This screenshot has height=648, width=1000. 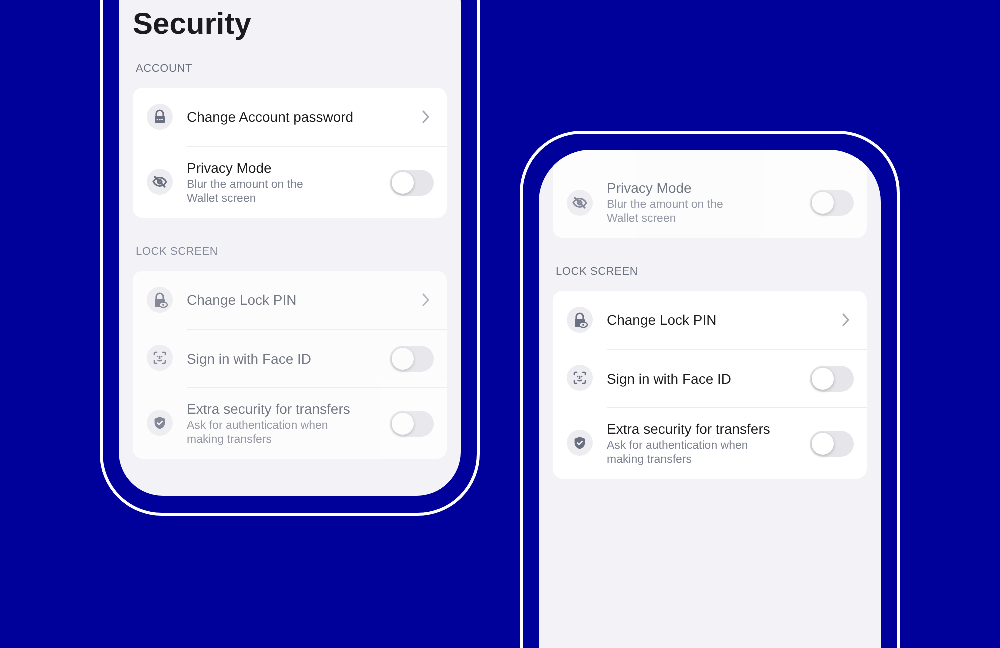 I want to click on padlock-icon, so click(x=160, y=117).